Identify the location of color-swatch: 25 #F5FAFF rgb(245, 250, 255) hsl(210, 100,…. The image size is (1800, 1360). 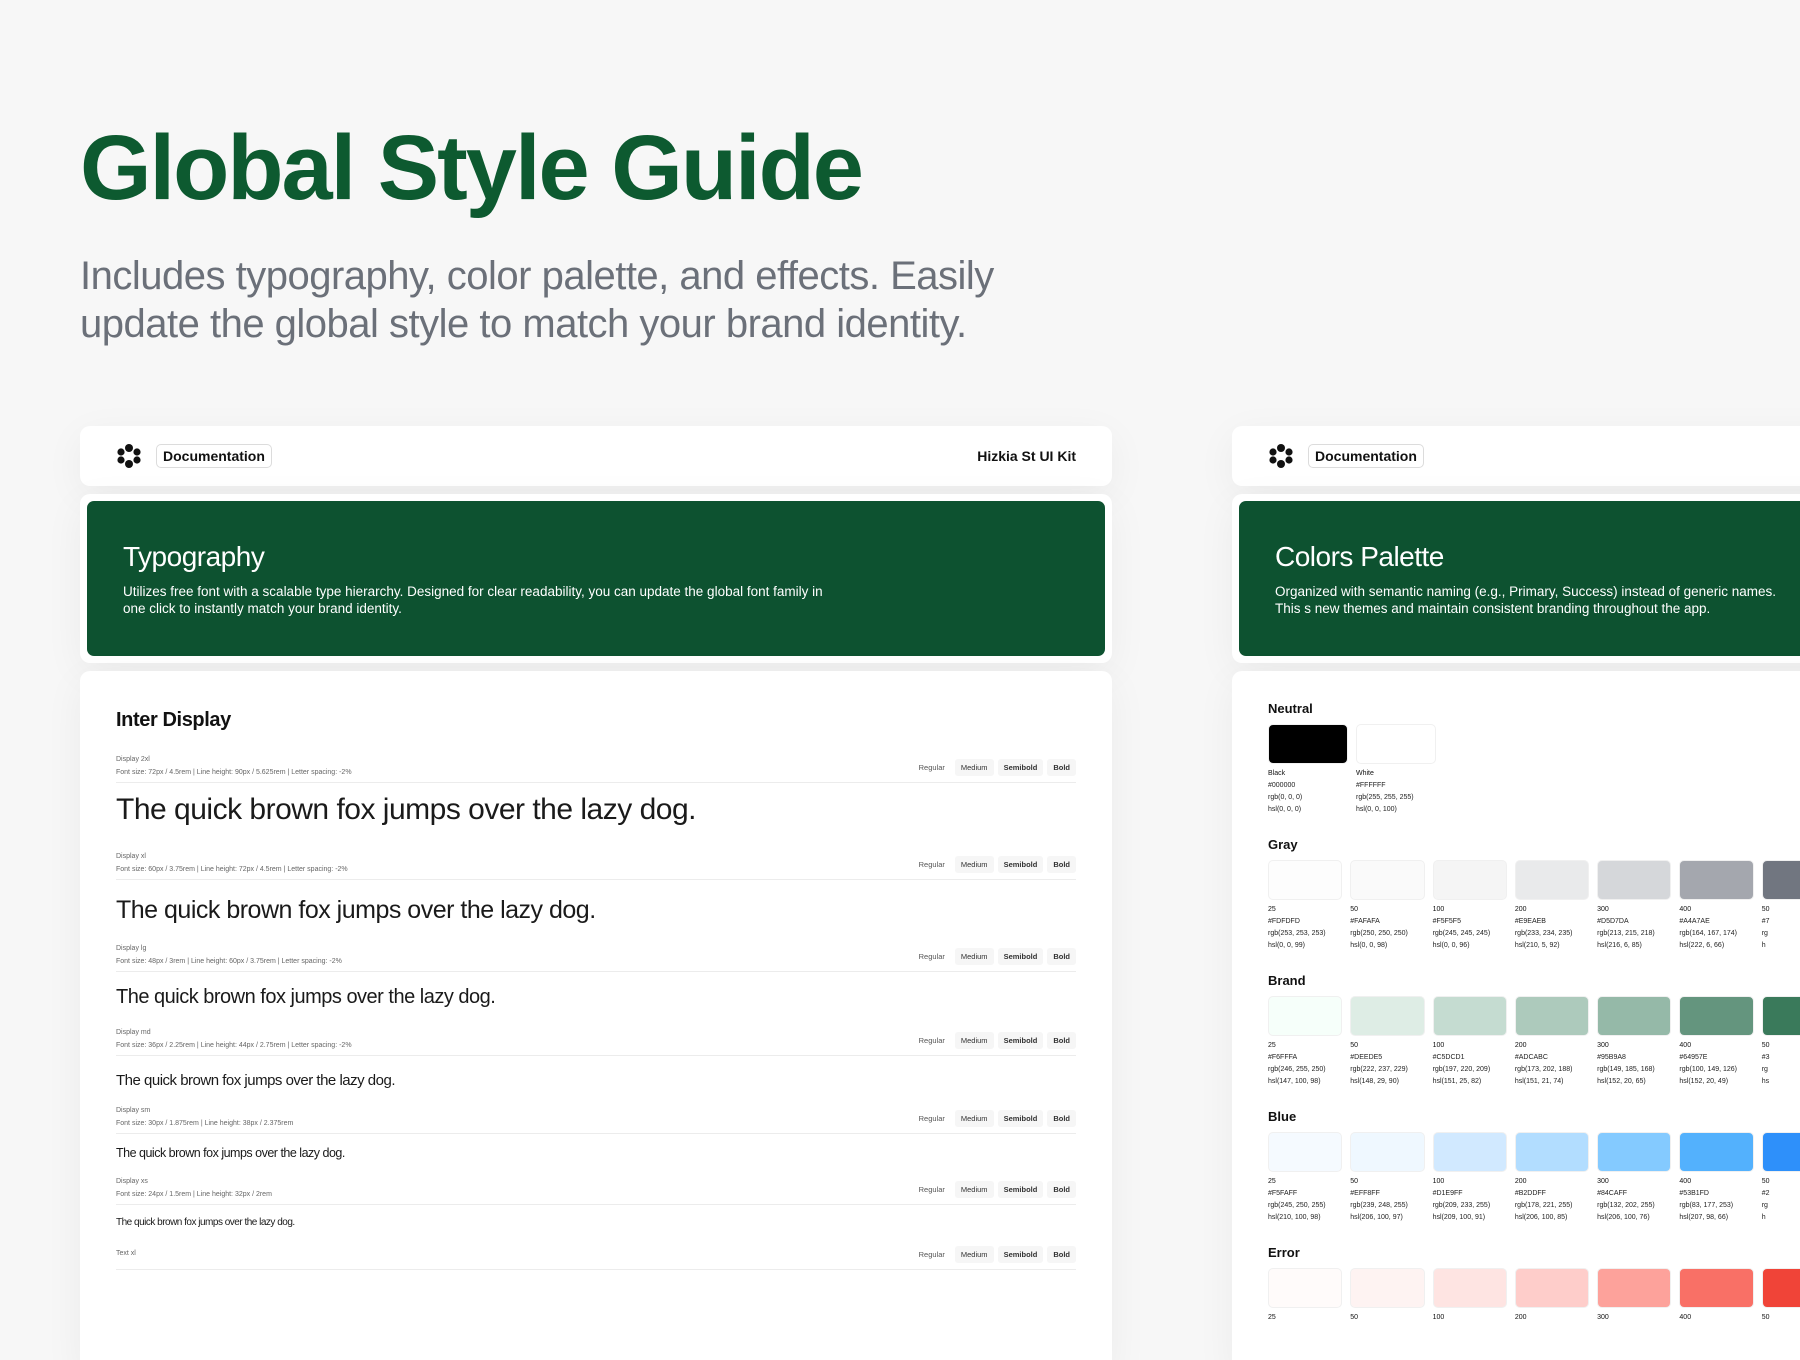
(1305, 1176).